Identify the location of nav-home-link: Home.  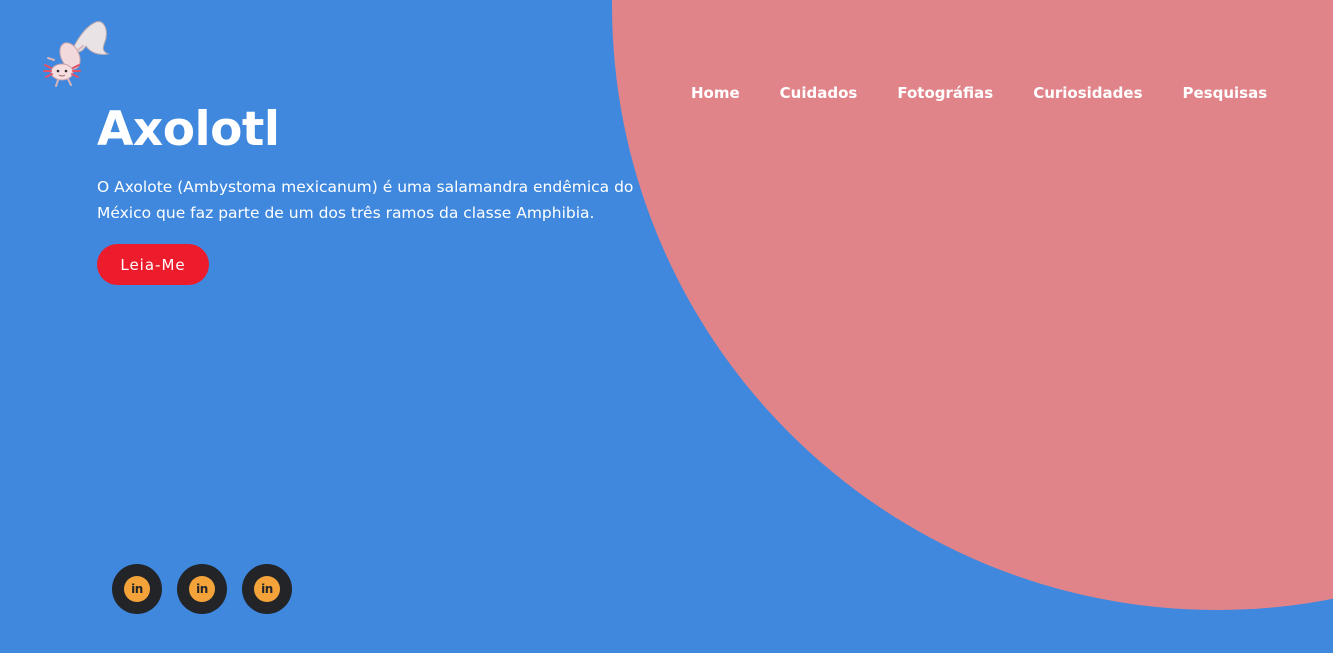
(715, 93).